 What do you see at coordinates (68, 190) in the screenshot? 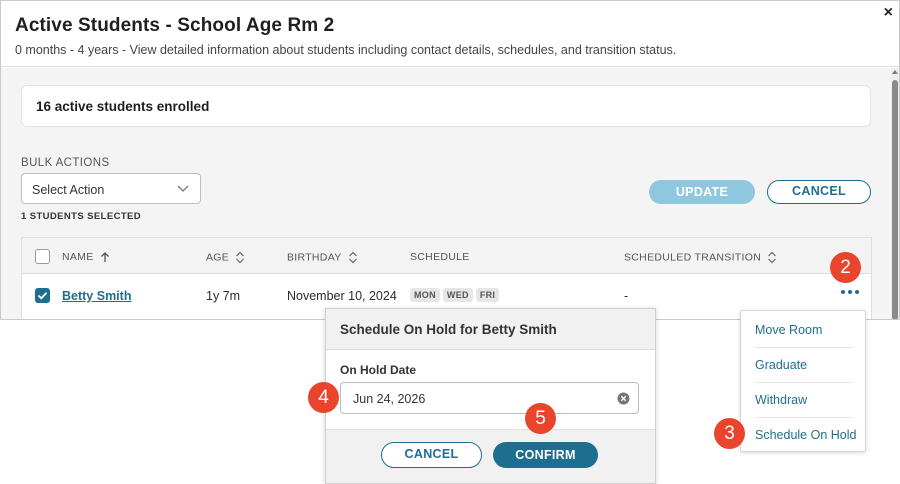
I see `bulk-action-select-value: Select Action` at bounding box center [68, 190].